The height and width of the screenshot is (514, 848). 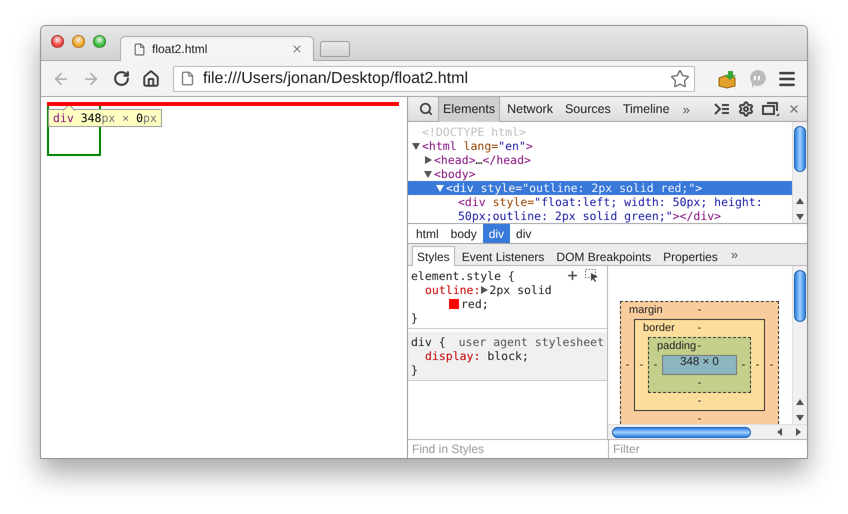 I want to click on rule-selector: div {, so click(x=428, y=342).